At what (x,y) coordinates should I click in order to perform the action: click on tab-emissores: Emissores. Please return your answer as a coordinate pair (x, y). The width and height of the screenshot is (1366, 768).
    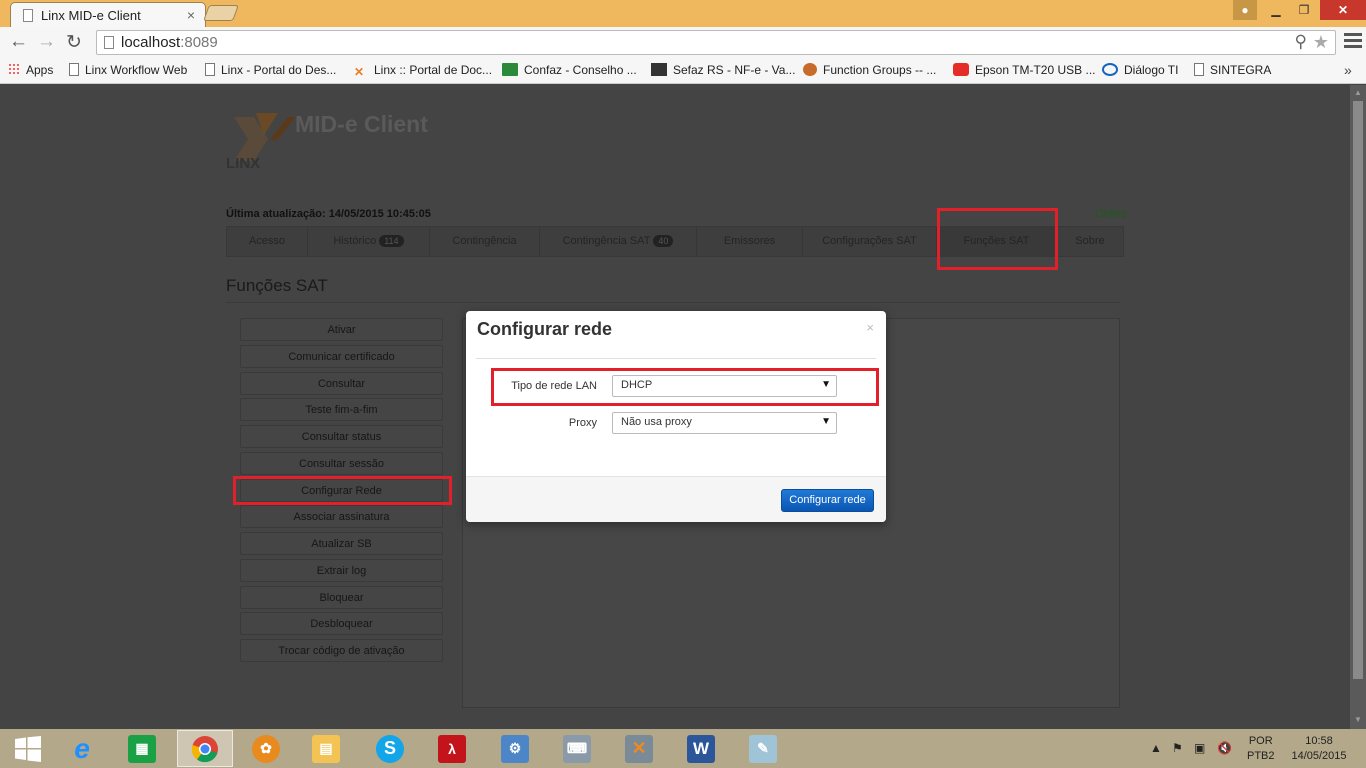
    Looking at the image, I should click on (750, 241).